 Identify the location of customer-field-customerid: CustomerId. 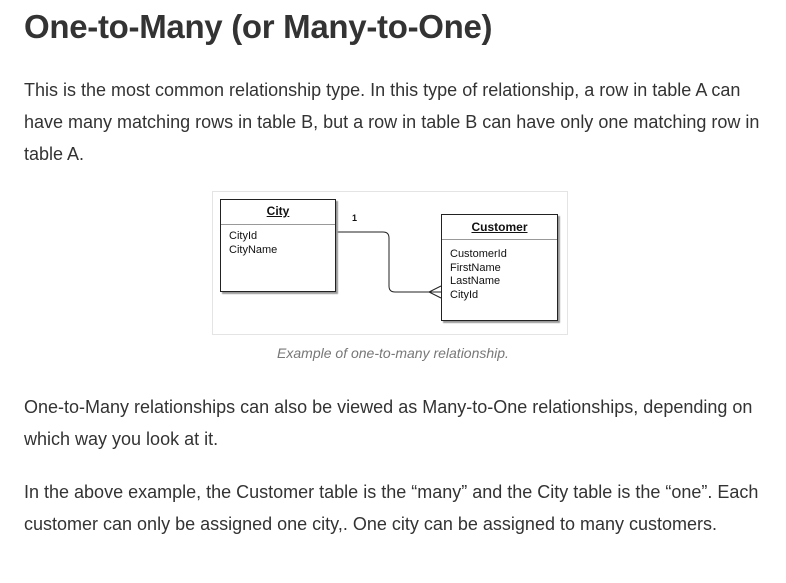
(478, 254).